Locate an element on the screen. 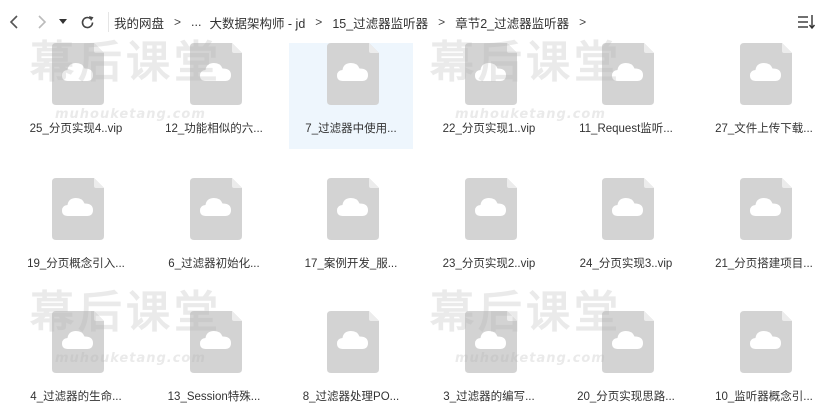  file-item: 22_分页实现1..vip is located at coordinates (489, 96).